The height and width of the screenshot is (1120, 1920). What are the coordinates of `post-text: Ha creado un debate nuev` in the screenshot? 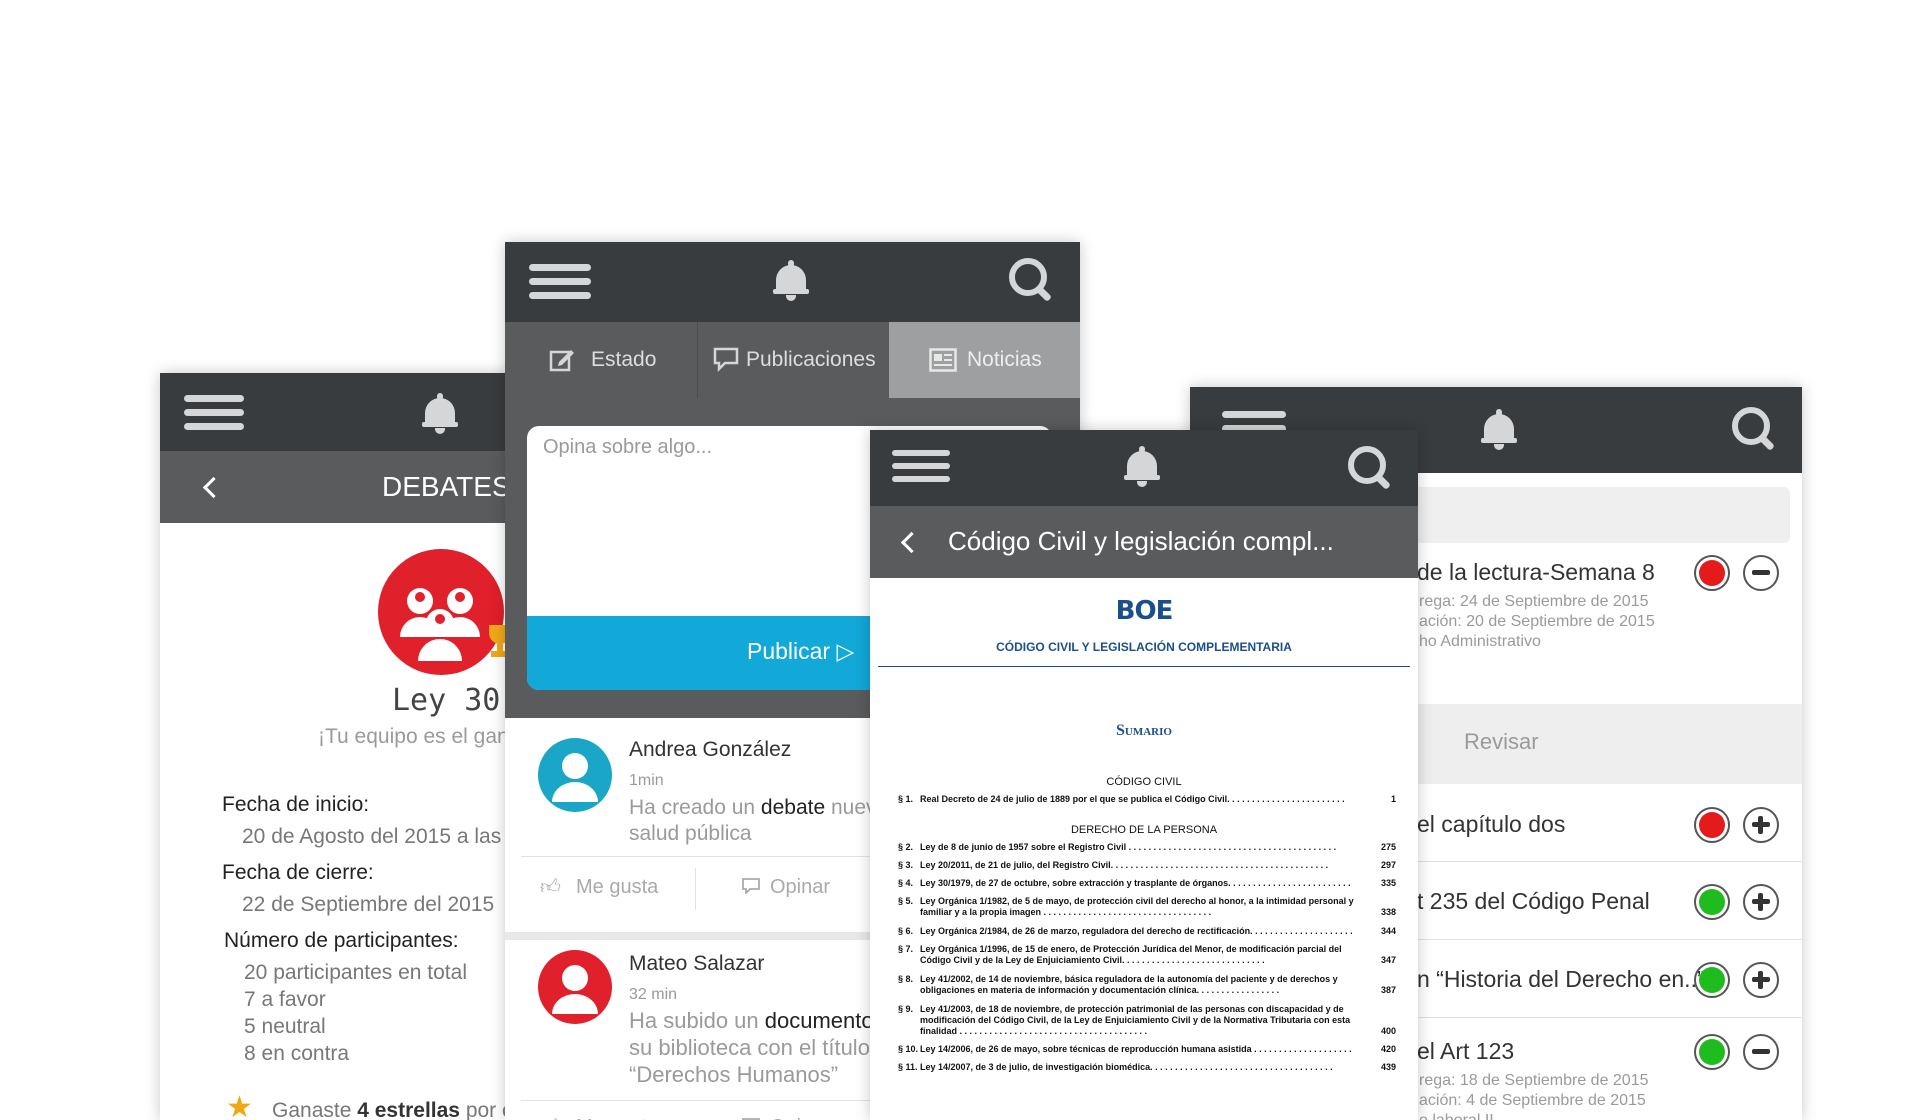 It's located at (753, 807).